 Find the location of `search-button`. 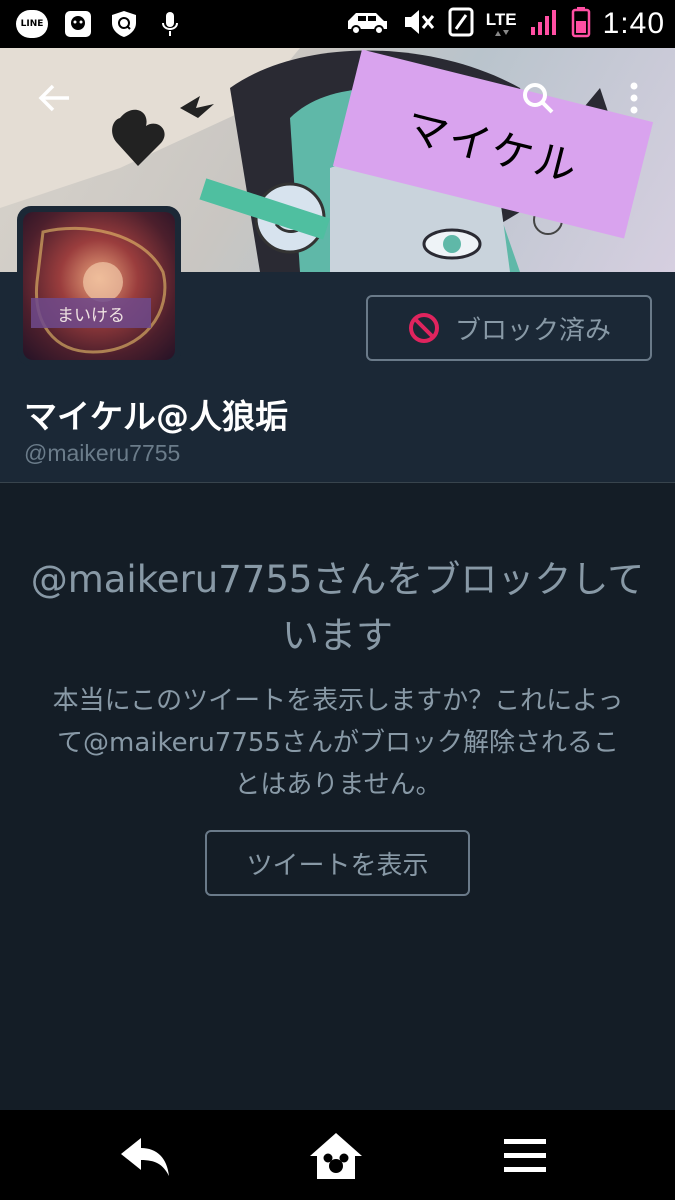

search-button is located at coordinates (538, 98).